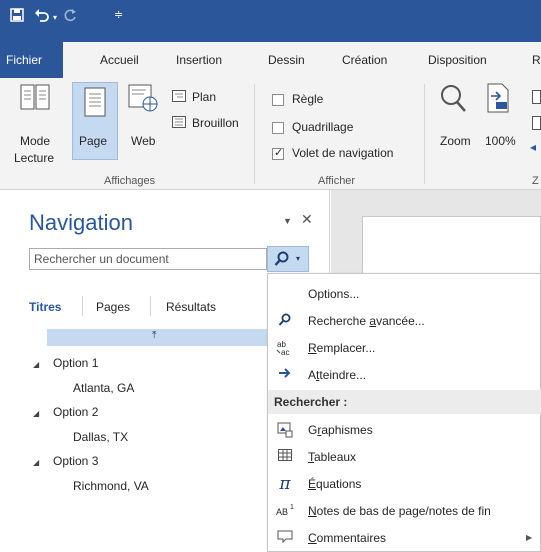 The height and width of the screenshot is (552, 541). Describe the element at coordinates (532, 60) in the screenshot. I see `tab-overflow: R` at that location.